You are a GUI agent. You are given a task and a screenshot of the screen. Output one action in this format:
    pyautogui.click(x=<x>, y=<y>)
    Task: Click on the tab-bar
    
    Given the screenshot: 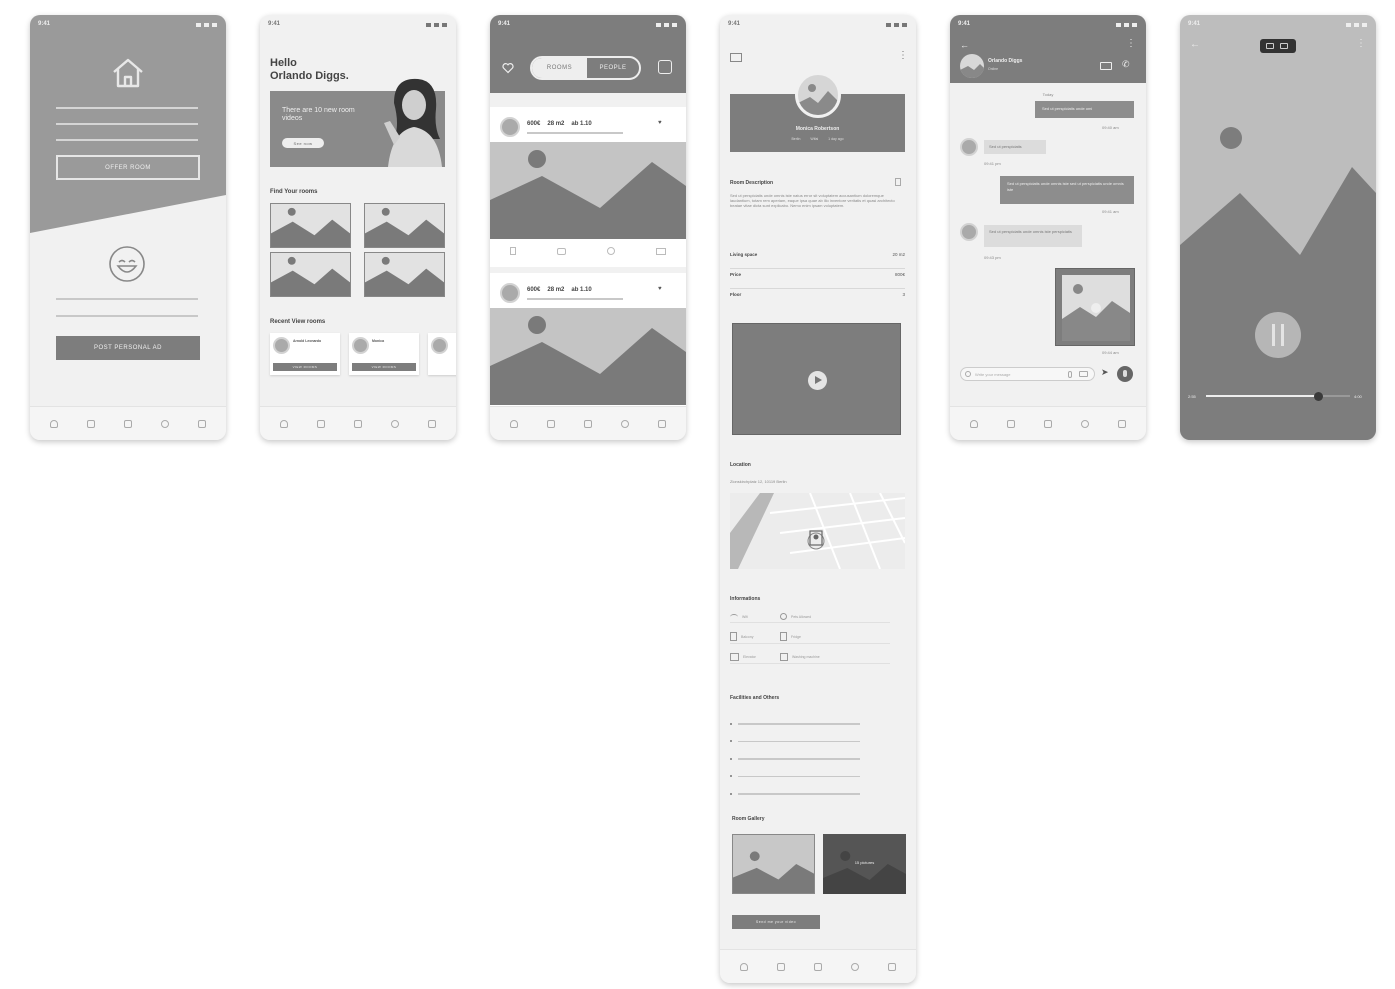 What is the action you would take?
    pyautogui.click(x=128, y=423)
    